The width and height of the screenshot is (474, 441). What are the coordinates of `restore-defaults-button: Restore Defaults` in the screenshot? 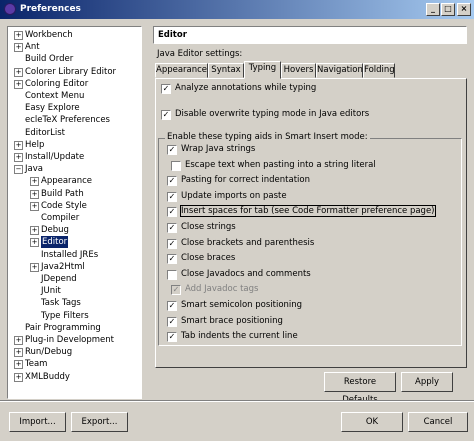 It's located at (360, 388).